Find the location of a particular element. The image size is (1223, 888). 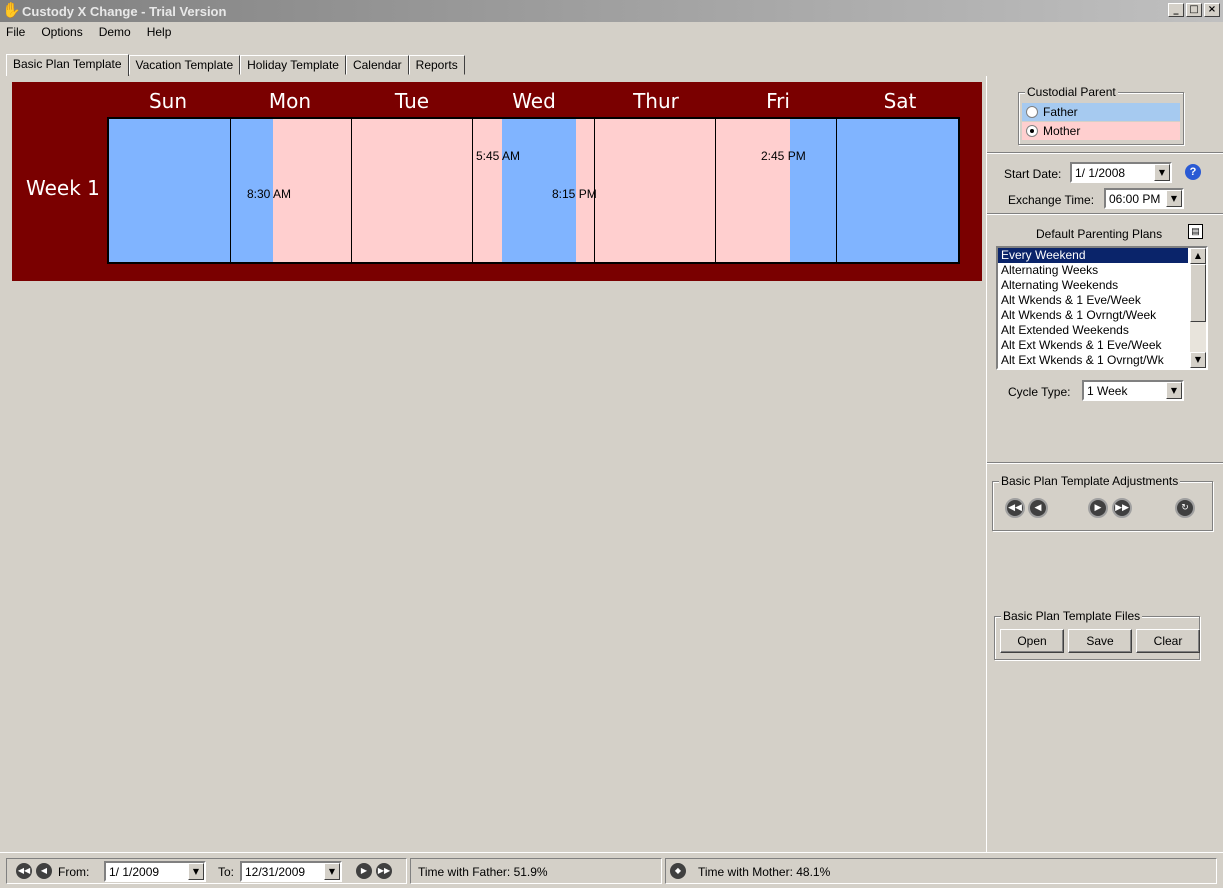

list-item: Every Weekend is located at coordinates (1093, 255).